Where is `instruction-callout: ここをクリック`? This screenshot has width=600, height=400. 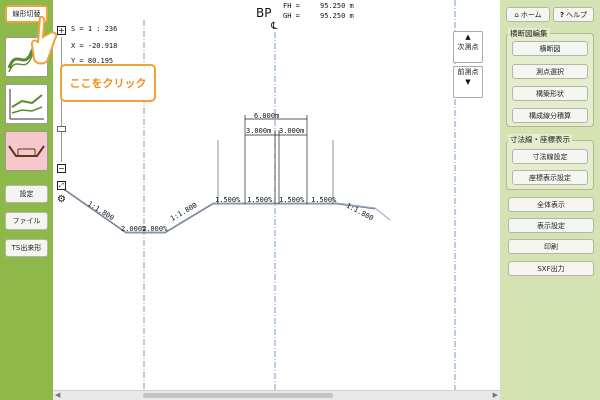 instruction-callout: ここをクリック is located at coordinates (108, 83).